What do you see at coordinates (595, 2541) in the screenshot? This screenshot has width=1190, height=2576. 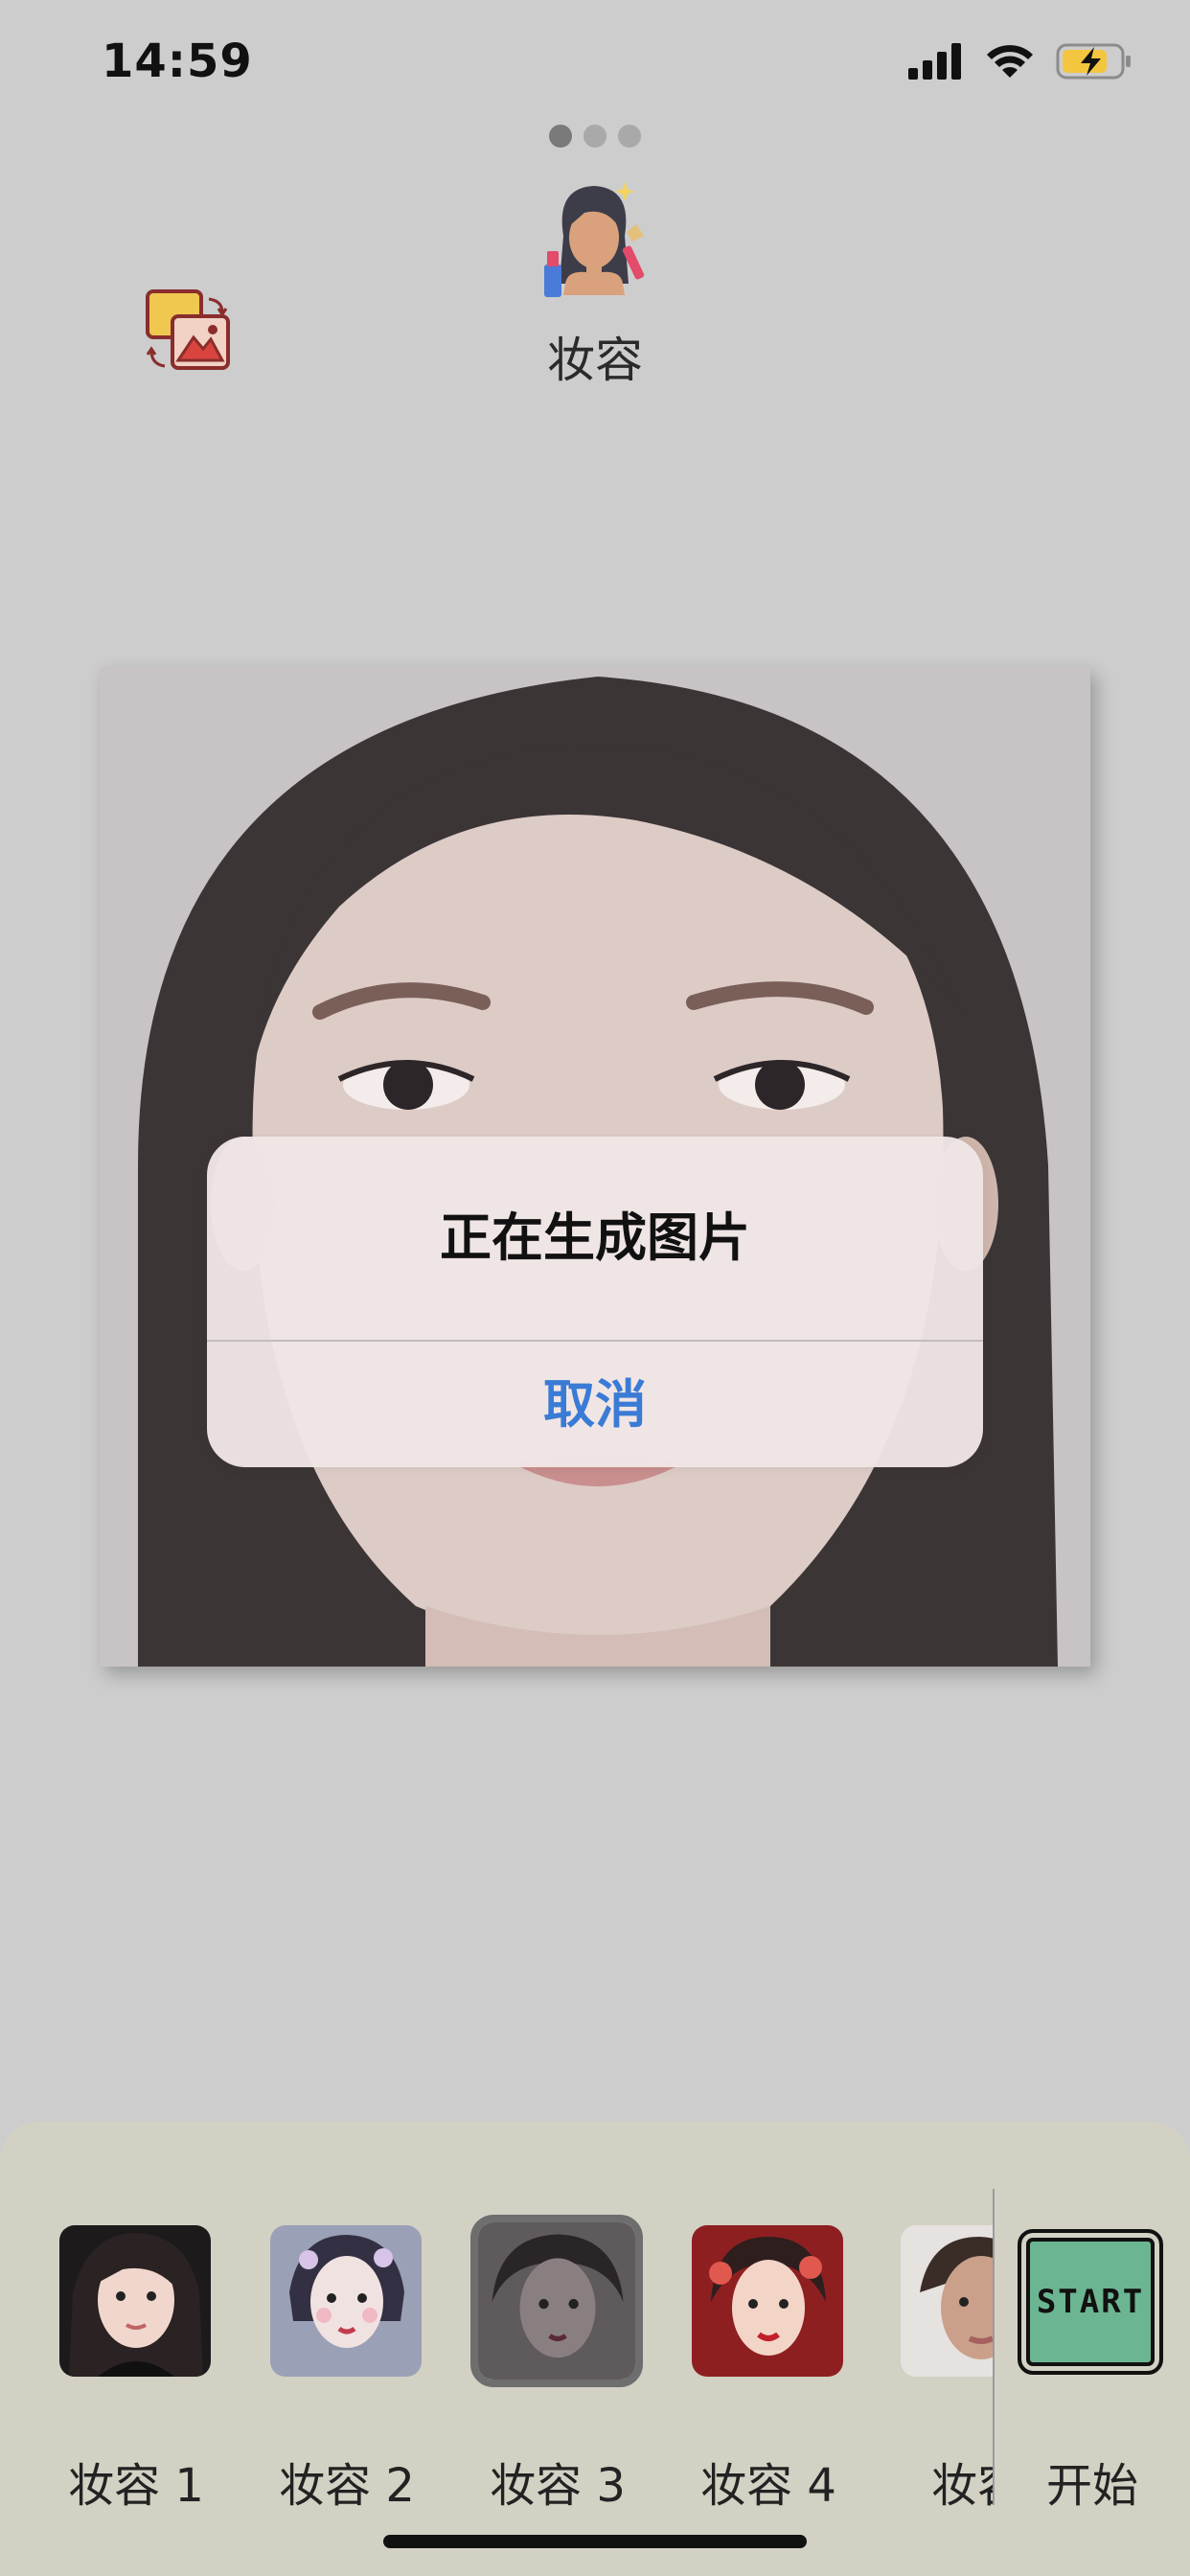 I see `home-indicator` at bounding box center [595, 2541].